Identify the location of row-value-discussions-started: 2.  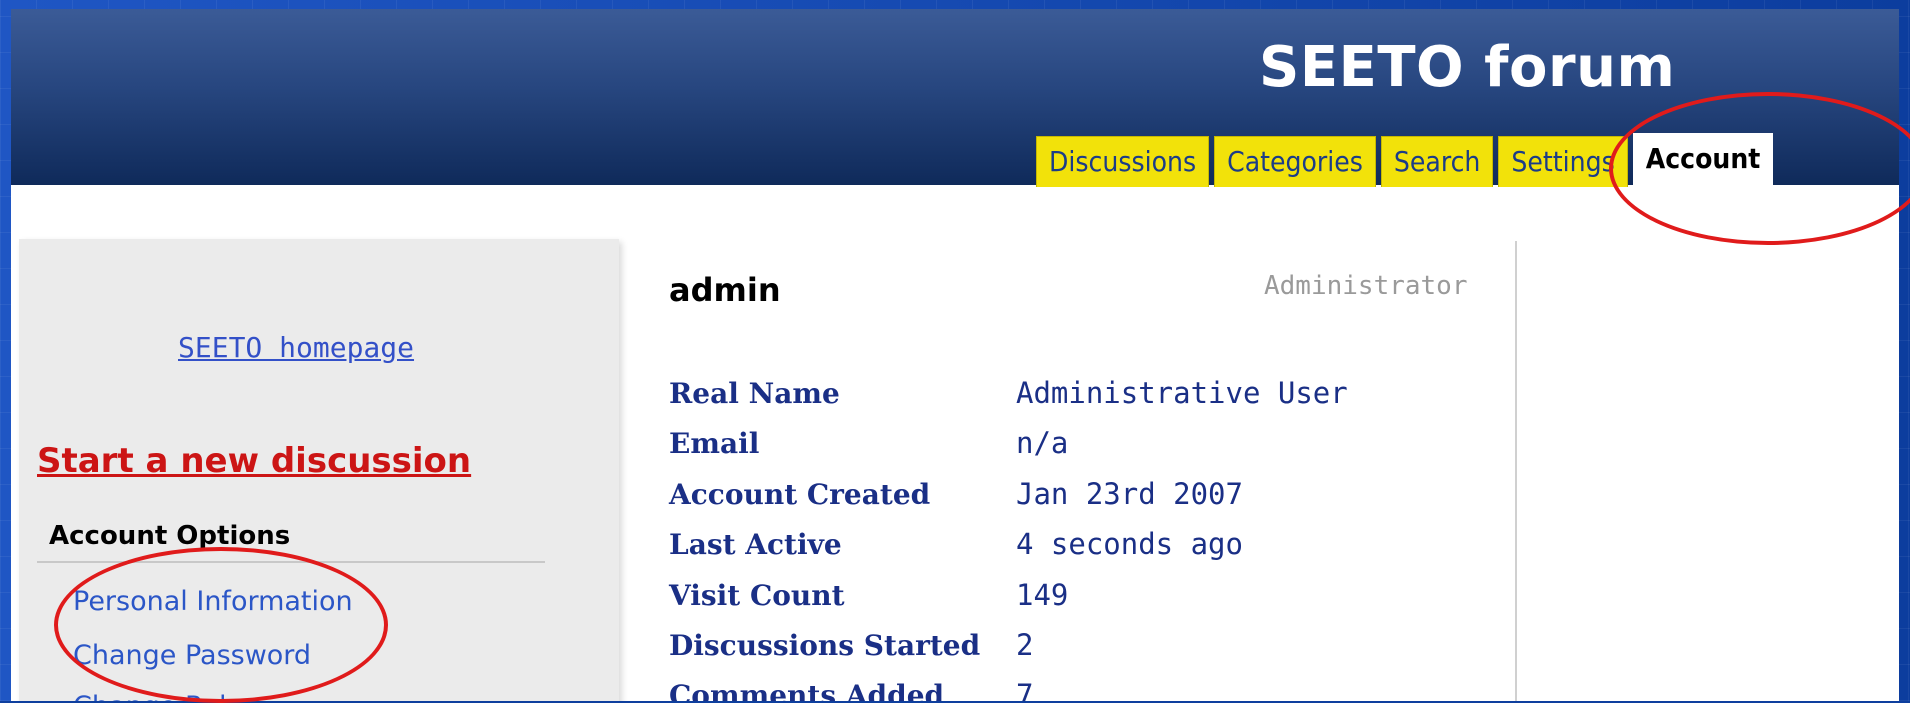
(1025, 645).